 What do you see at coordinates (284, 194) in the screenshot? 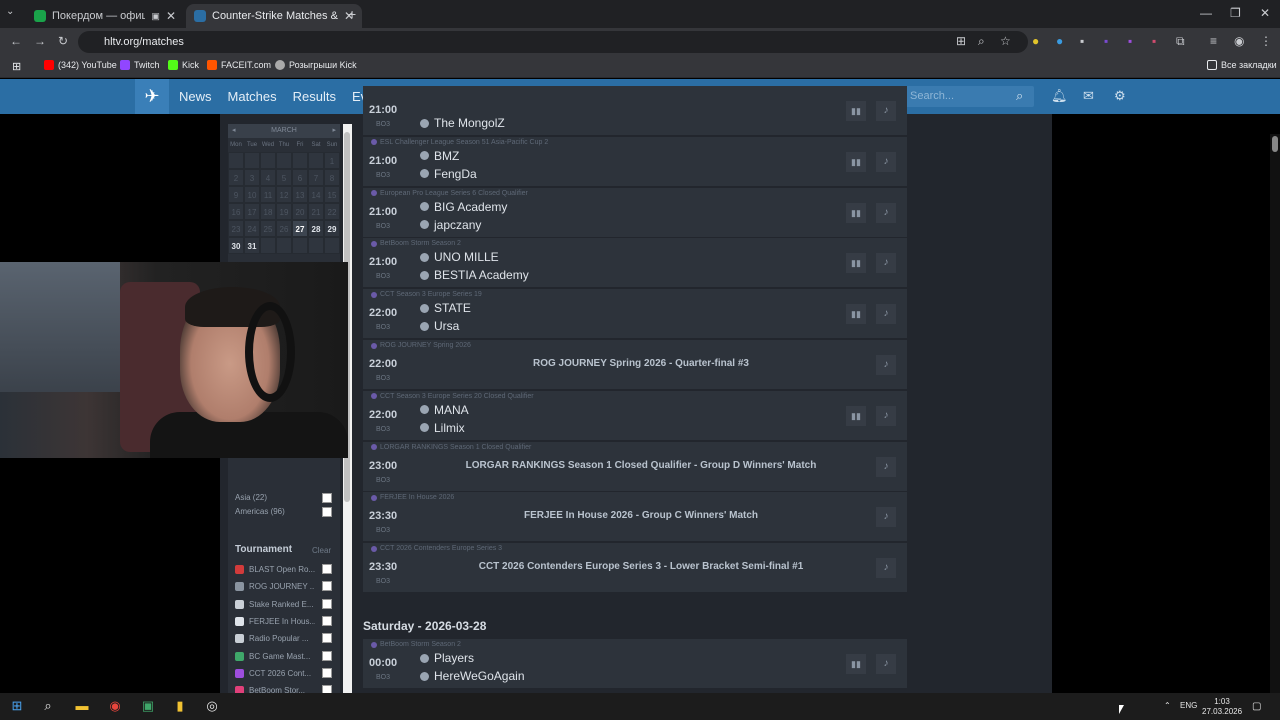
I see `calendar-day: 12` at bounding box center [284, 194].